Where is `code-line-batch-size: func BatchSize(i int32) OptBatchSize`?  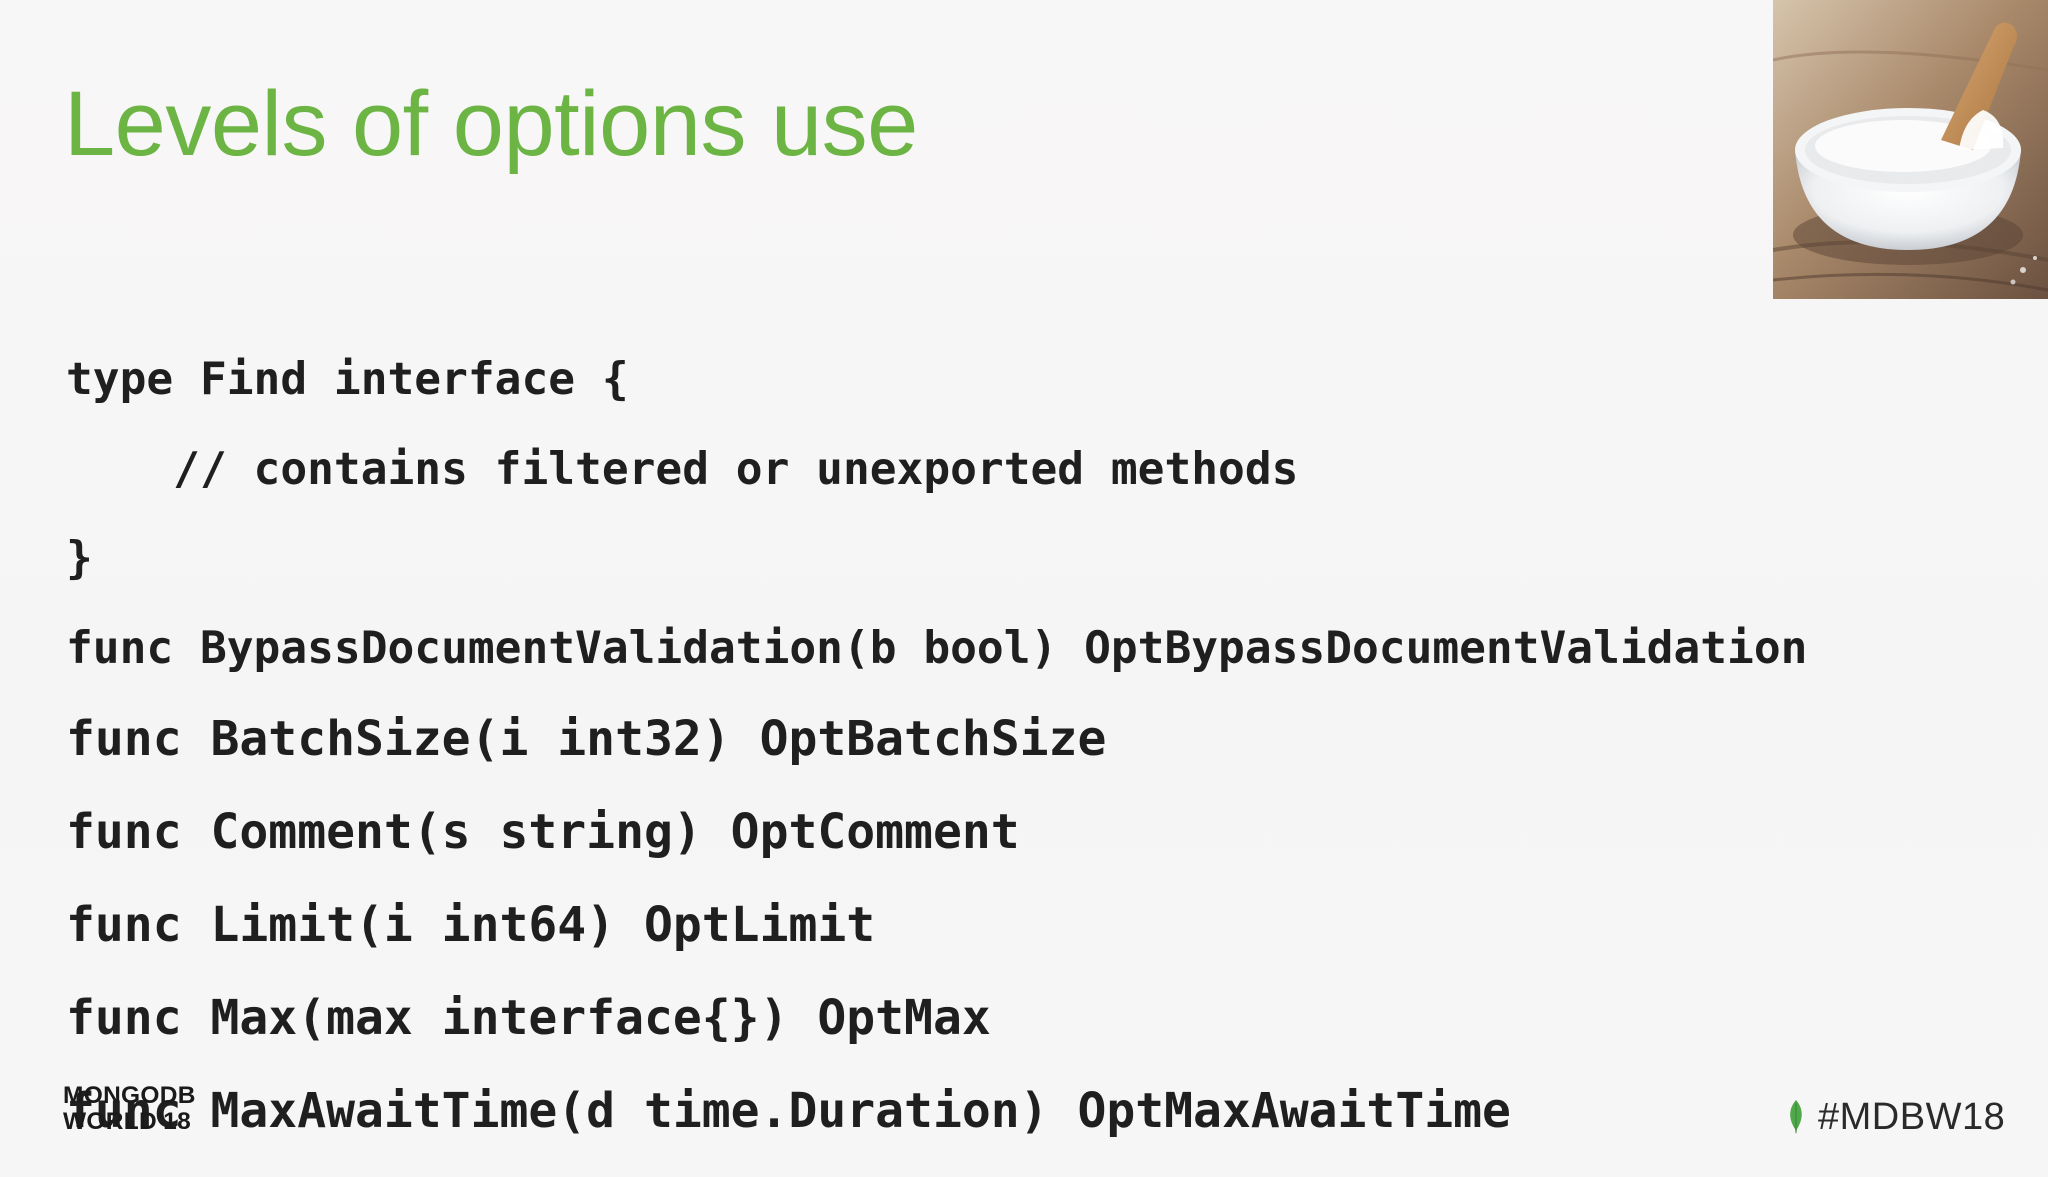
code-line-batch-size: func BatchSize(i int32) OptBatchSize is located at coordinates (586, 739).